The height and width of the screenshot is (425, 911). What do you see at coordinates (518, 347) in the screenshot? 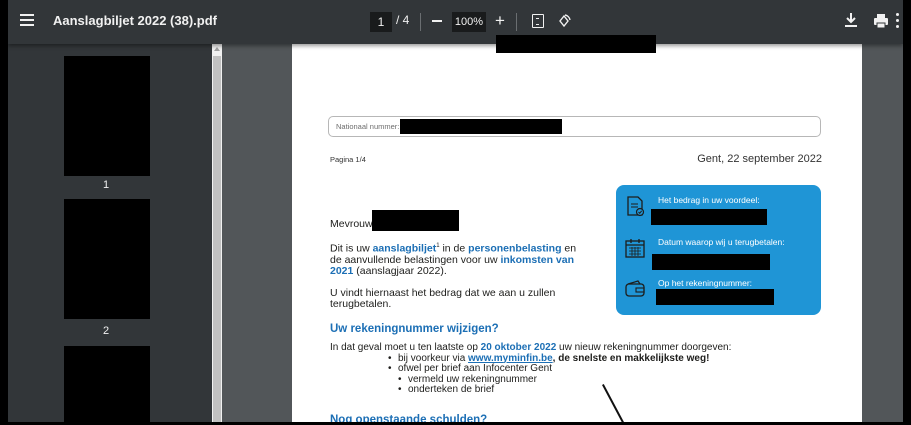
I see `deadline-date: 20 oktober 2022` at bounding box center [518, 347].